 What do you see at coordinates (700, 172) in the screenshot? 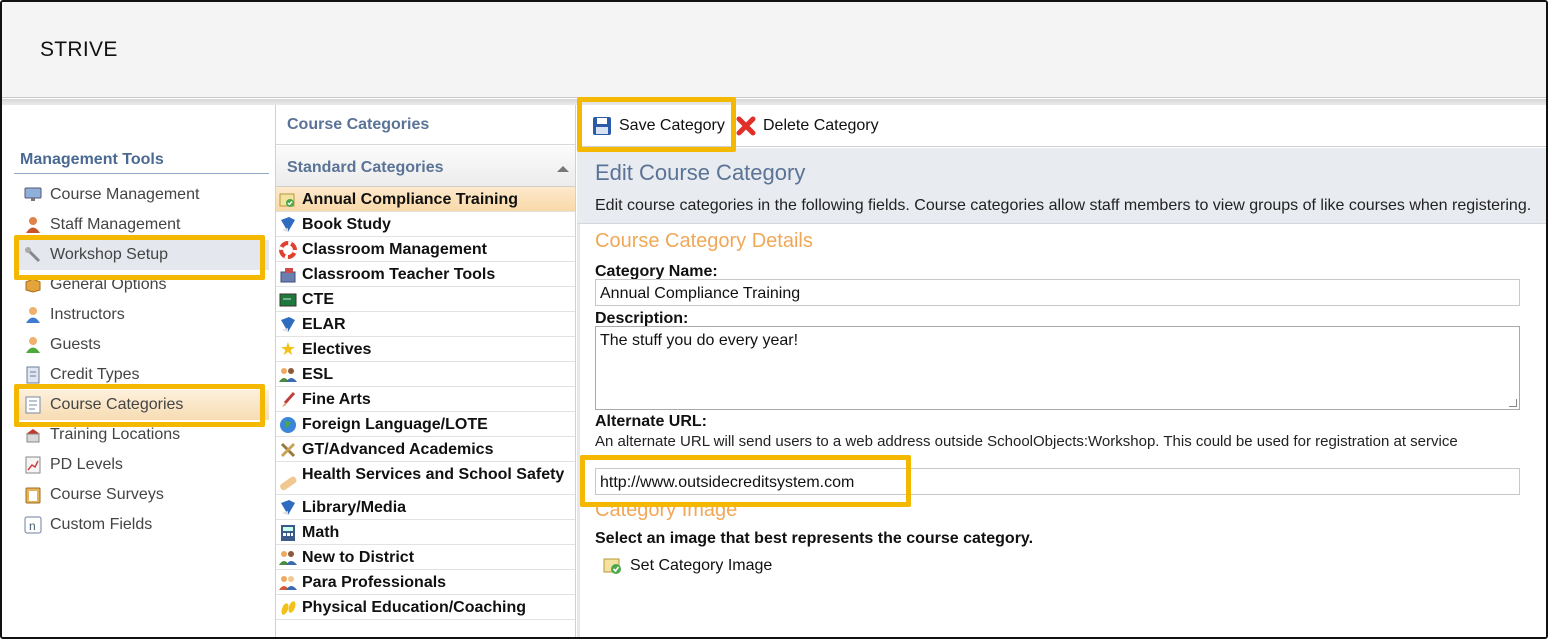
I see `page-title: Edit Course Category` at bounding box center [700, 172].